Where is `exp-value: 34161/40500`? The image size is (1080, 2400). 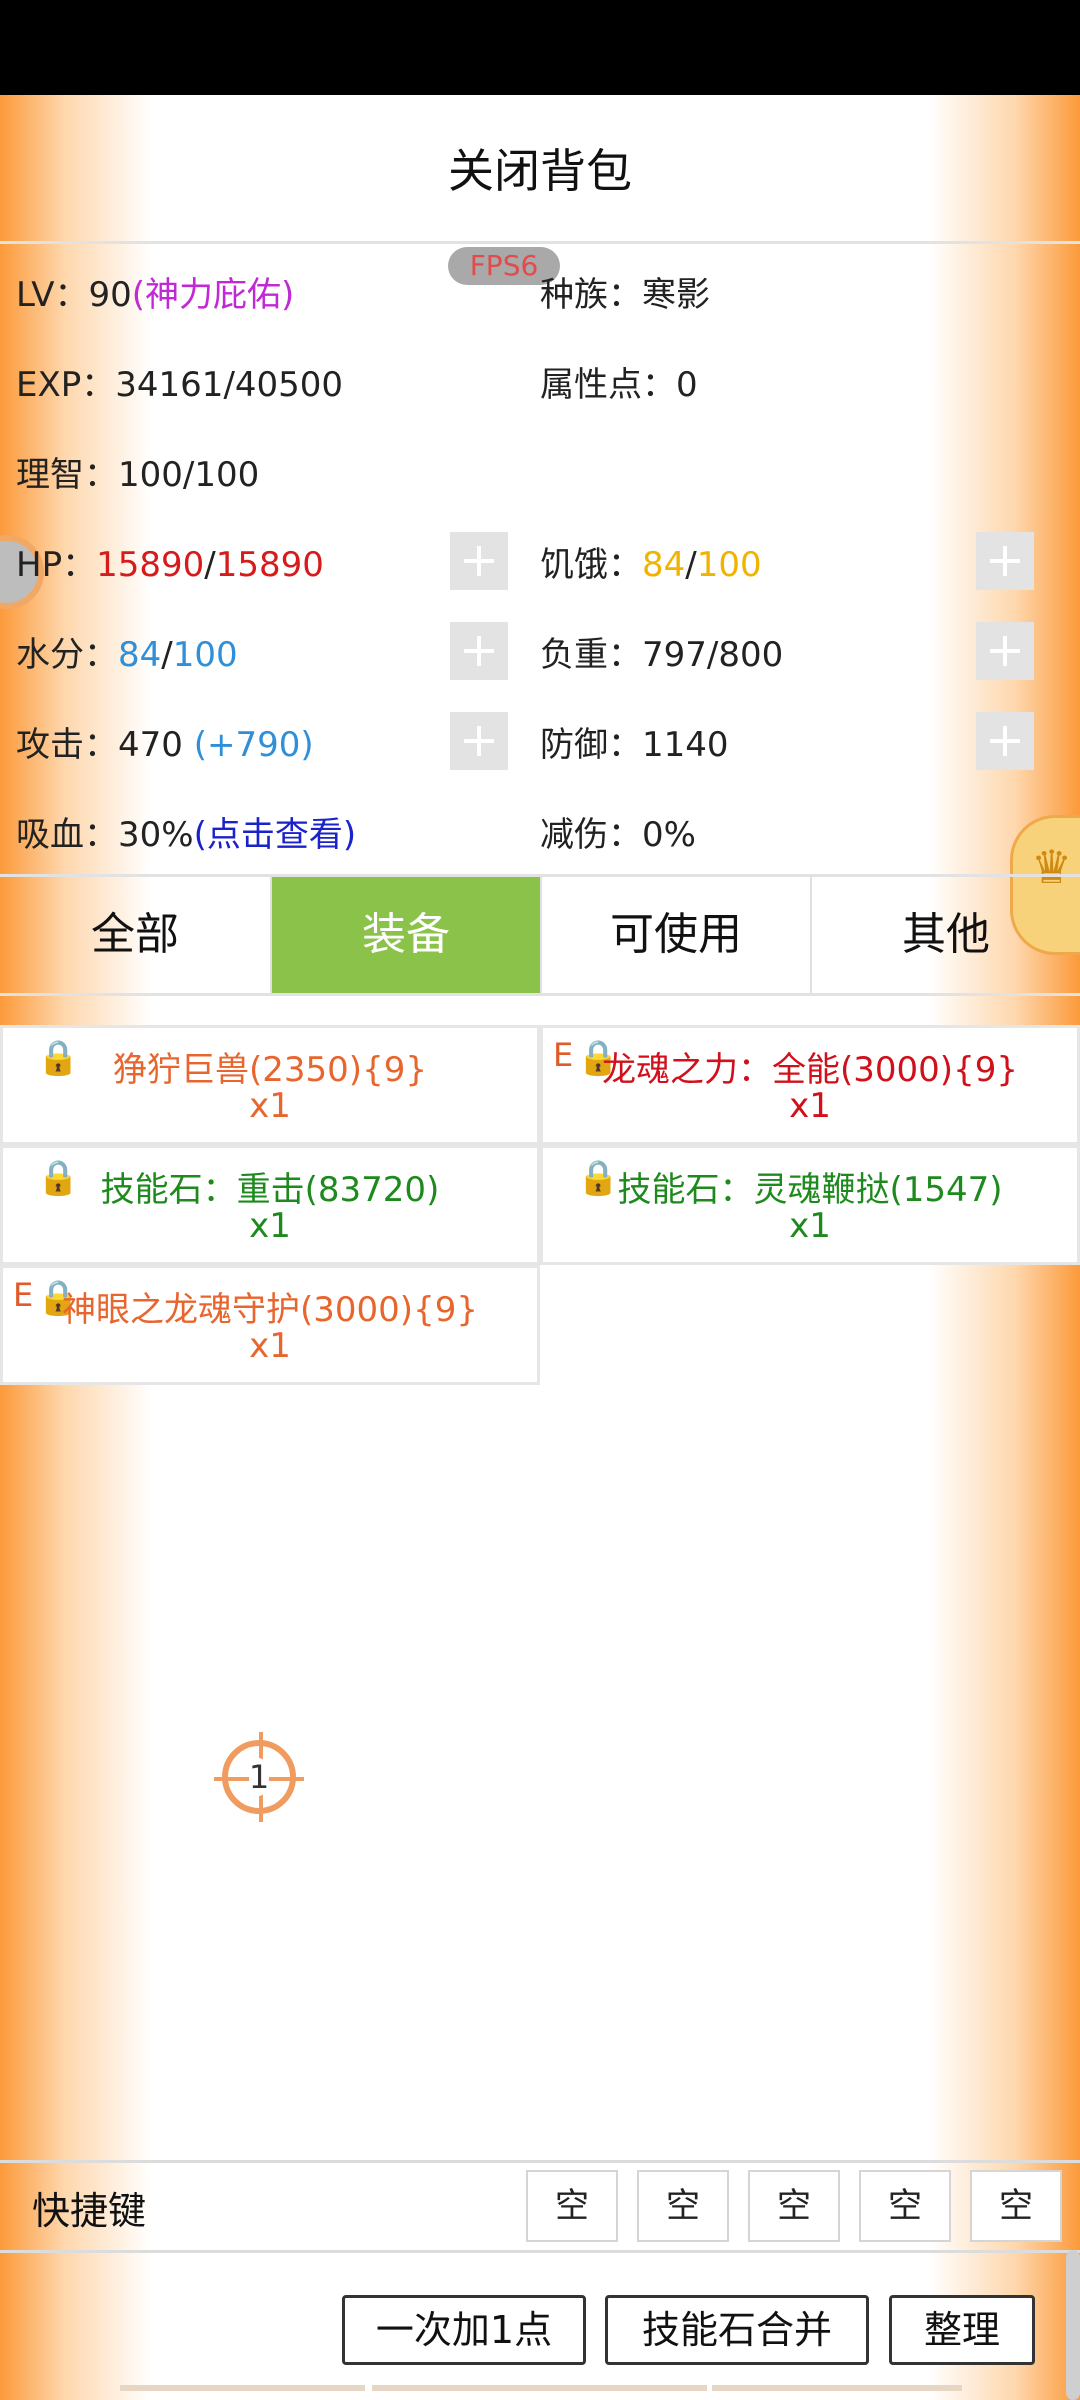 exp-value: 34161/40500 is located at coordinates (229, 385).